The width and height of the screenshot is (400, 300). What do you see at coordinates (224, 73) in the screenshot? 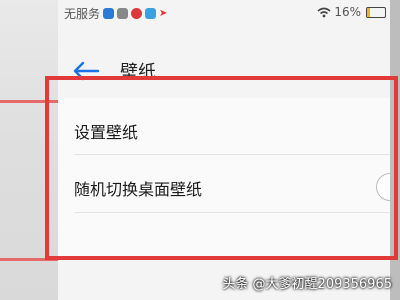
I see `title-bar: 壁纸` at bounding box center [224, 73].